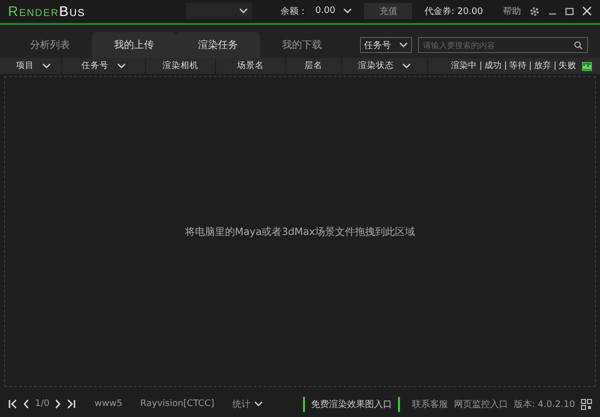  I want to click on close-icon, so click(587, 11).